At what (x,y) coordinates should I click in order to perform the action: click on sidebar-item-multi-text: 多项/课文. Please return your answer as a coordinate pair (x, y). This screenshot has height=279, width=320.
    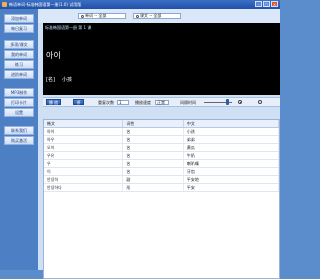
    Looking at the image, I should click on (19, 44).